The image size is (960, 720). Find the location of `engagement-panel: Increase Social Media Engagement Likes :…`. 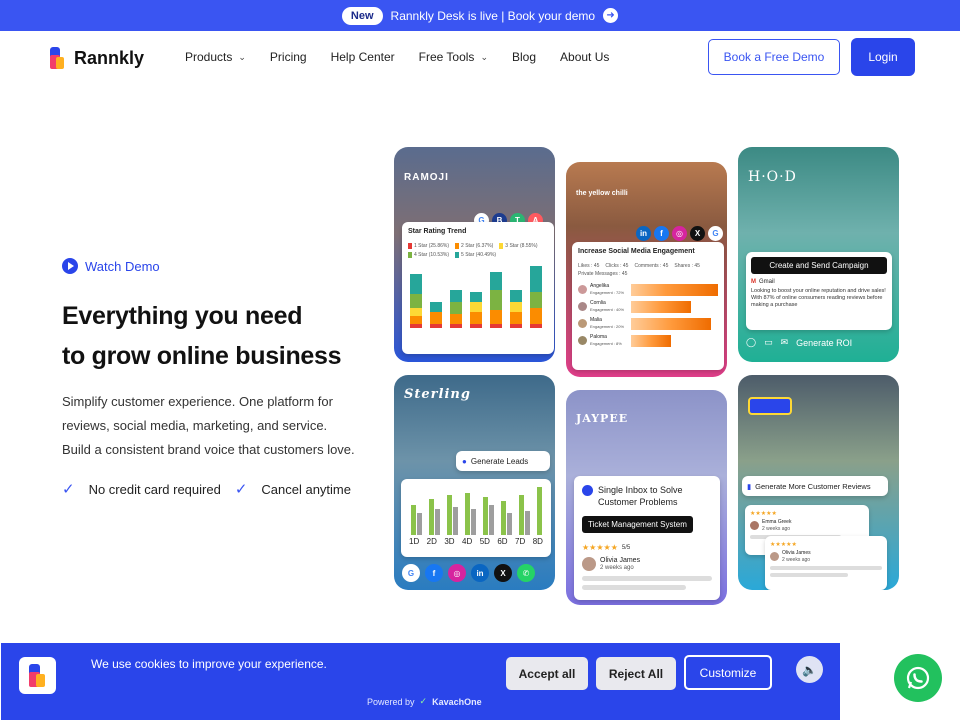

engagement-panel: Increase Social Media Engagement Likes :… is located at coordinates (648, 306).